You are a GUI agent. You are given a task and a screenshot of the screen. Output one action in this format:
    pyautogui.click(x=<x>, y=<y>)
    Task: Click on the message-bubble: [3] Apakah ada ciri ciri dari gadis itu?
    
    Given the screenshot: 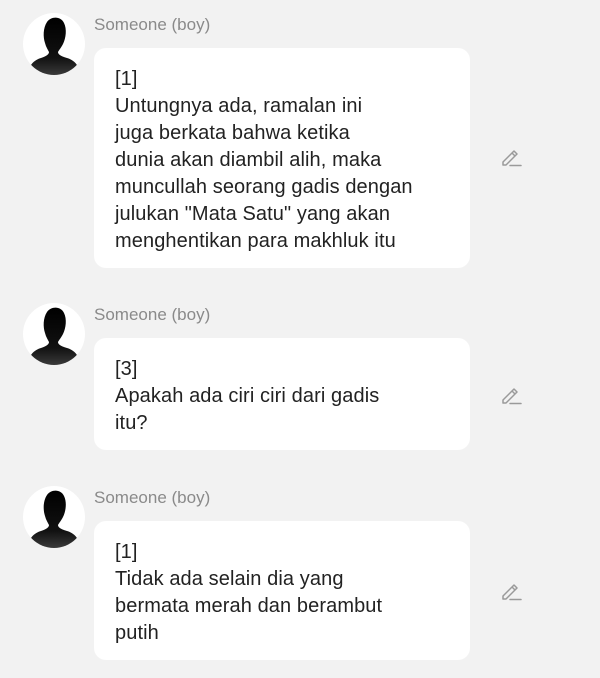 What is the action you would take?
    pyautogui.click(x=282, y=394)
    